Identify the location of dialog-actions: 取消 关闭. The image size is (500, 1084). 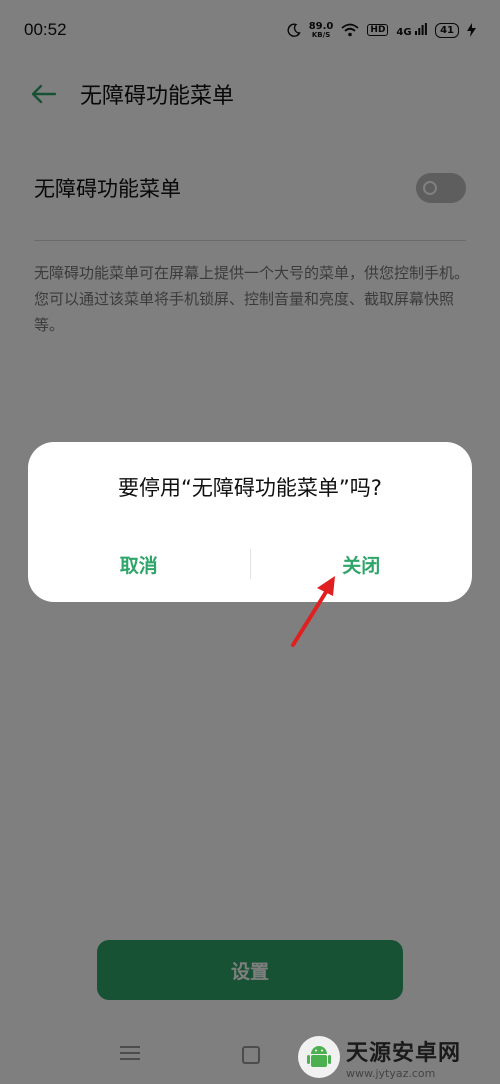
(250, 564).